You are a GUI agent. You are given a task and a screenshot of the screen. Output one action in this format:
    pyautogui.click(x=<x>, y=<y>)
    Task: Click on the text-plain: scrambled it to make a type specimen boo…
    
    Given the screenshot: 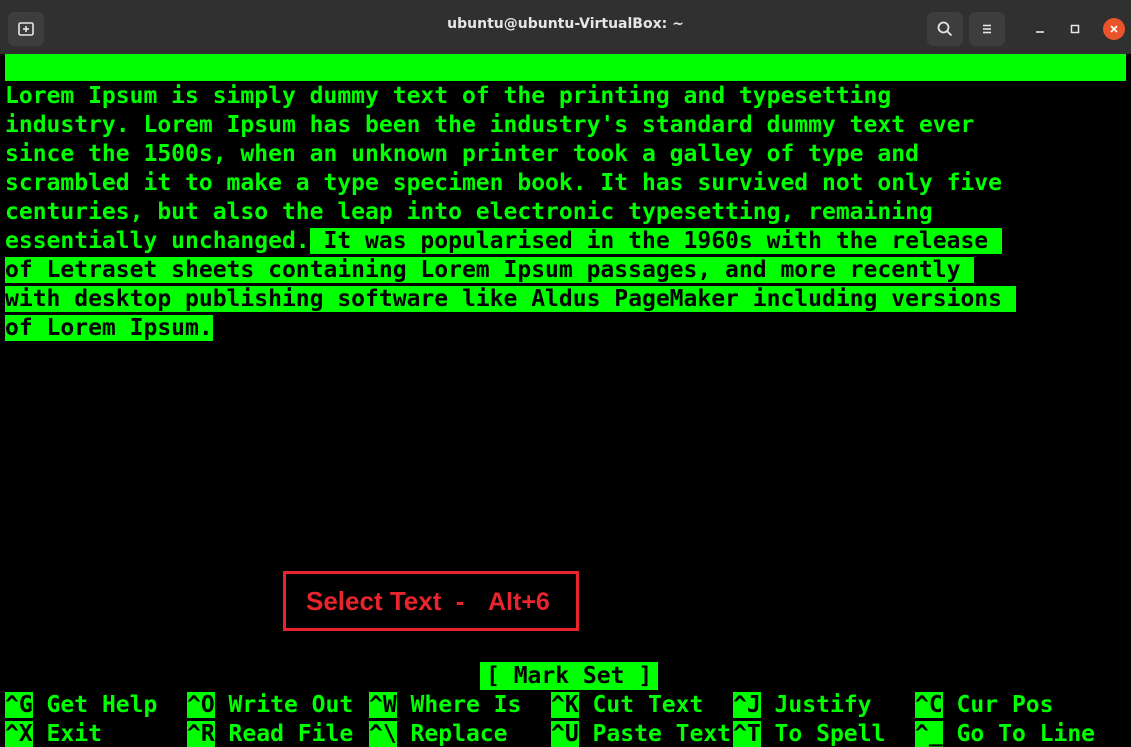 What is the action you would take?
    pyautogui.click(x=503, y=183)
    